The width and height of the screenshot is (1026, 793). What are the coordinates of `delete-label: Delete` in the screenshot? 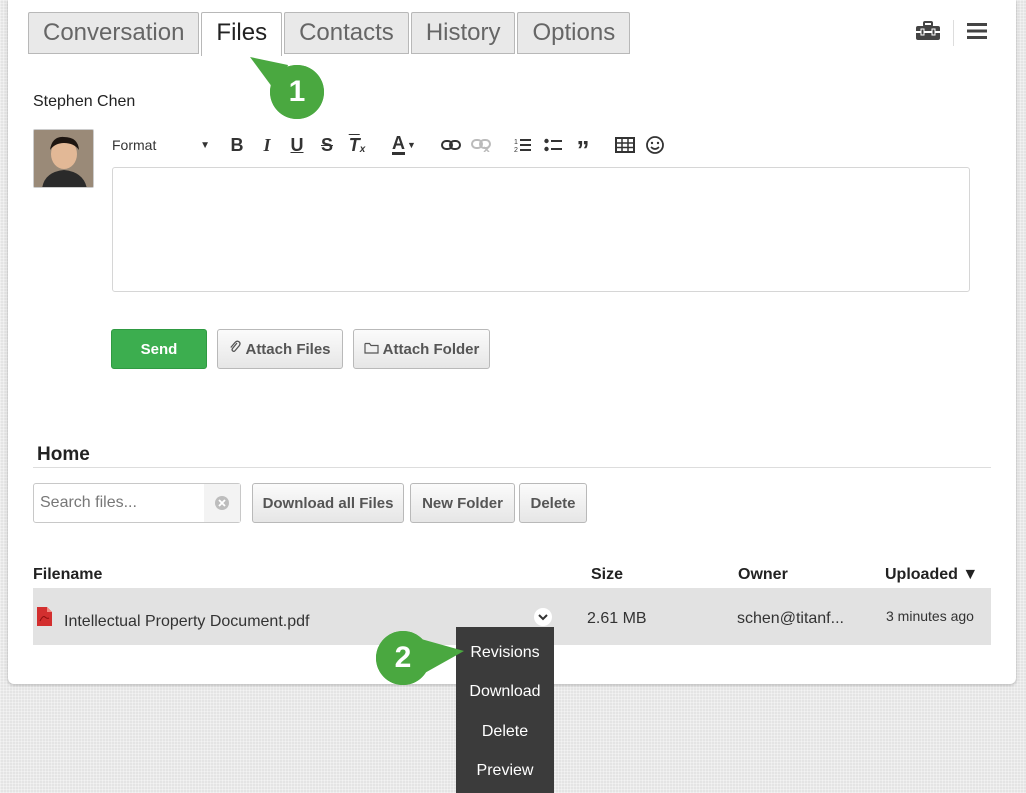 It's located at (553, 503).